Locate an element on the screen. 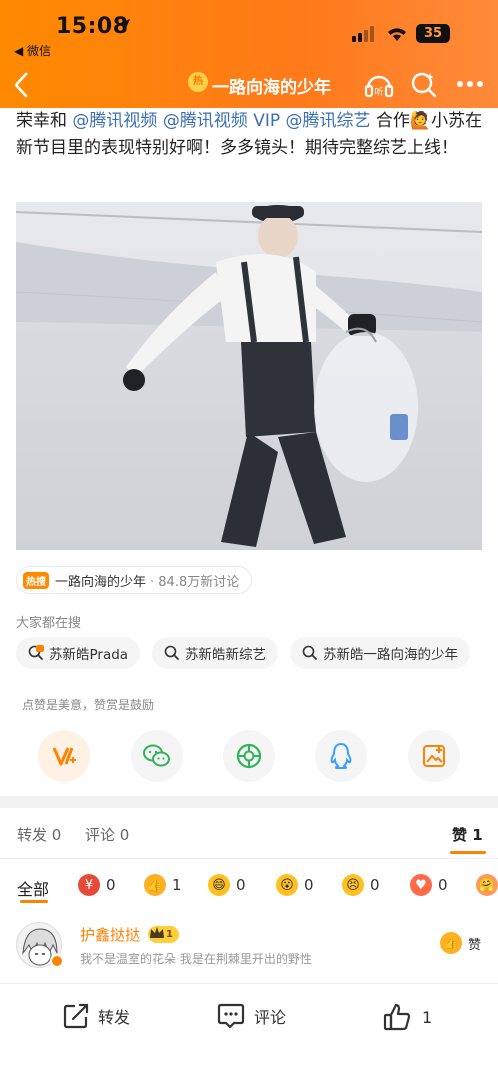  liker-like-label: 赞 is located at coordinates (475, 945).